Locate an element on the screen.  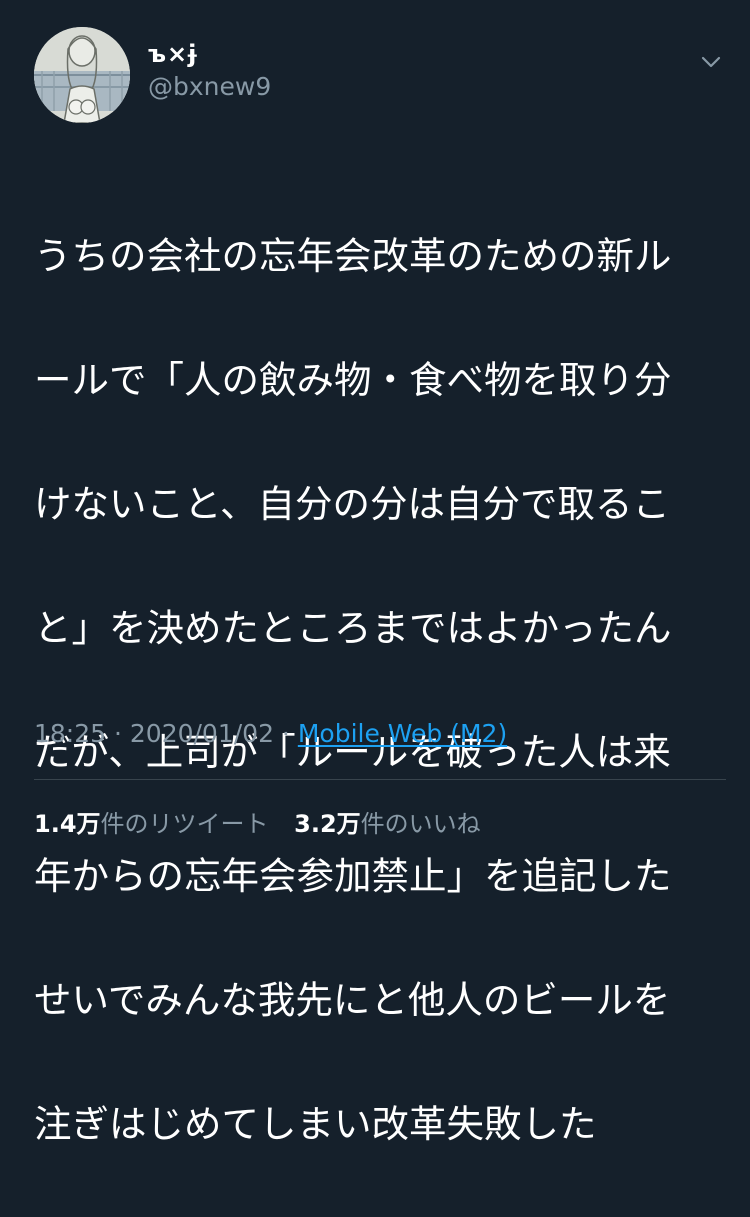
tweet-line: けないこと、自分の分は自分で取るこ is located at coordinates (352, 504).